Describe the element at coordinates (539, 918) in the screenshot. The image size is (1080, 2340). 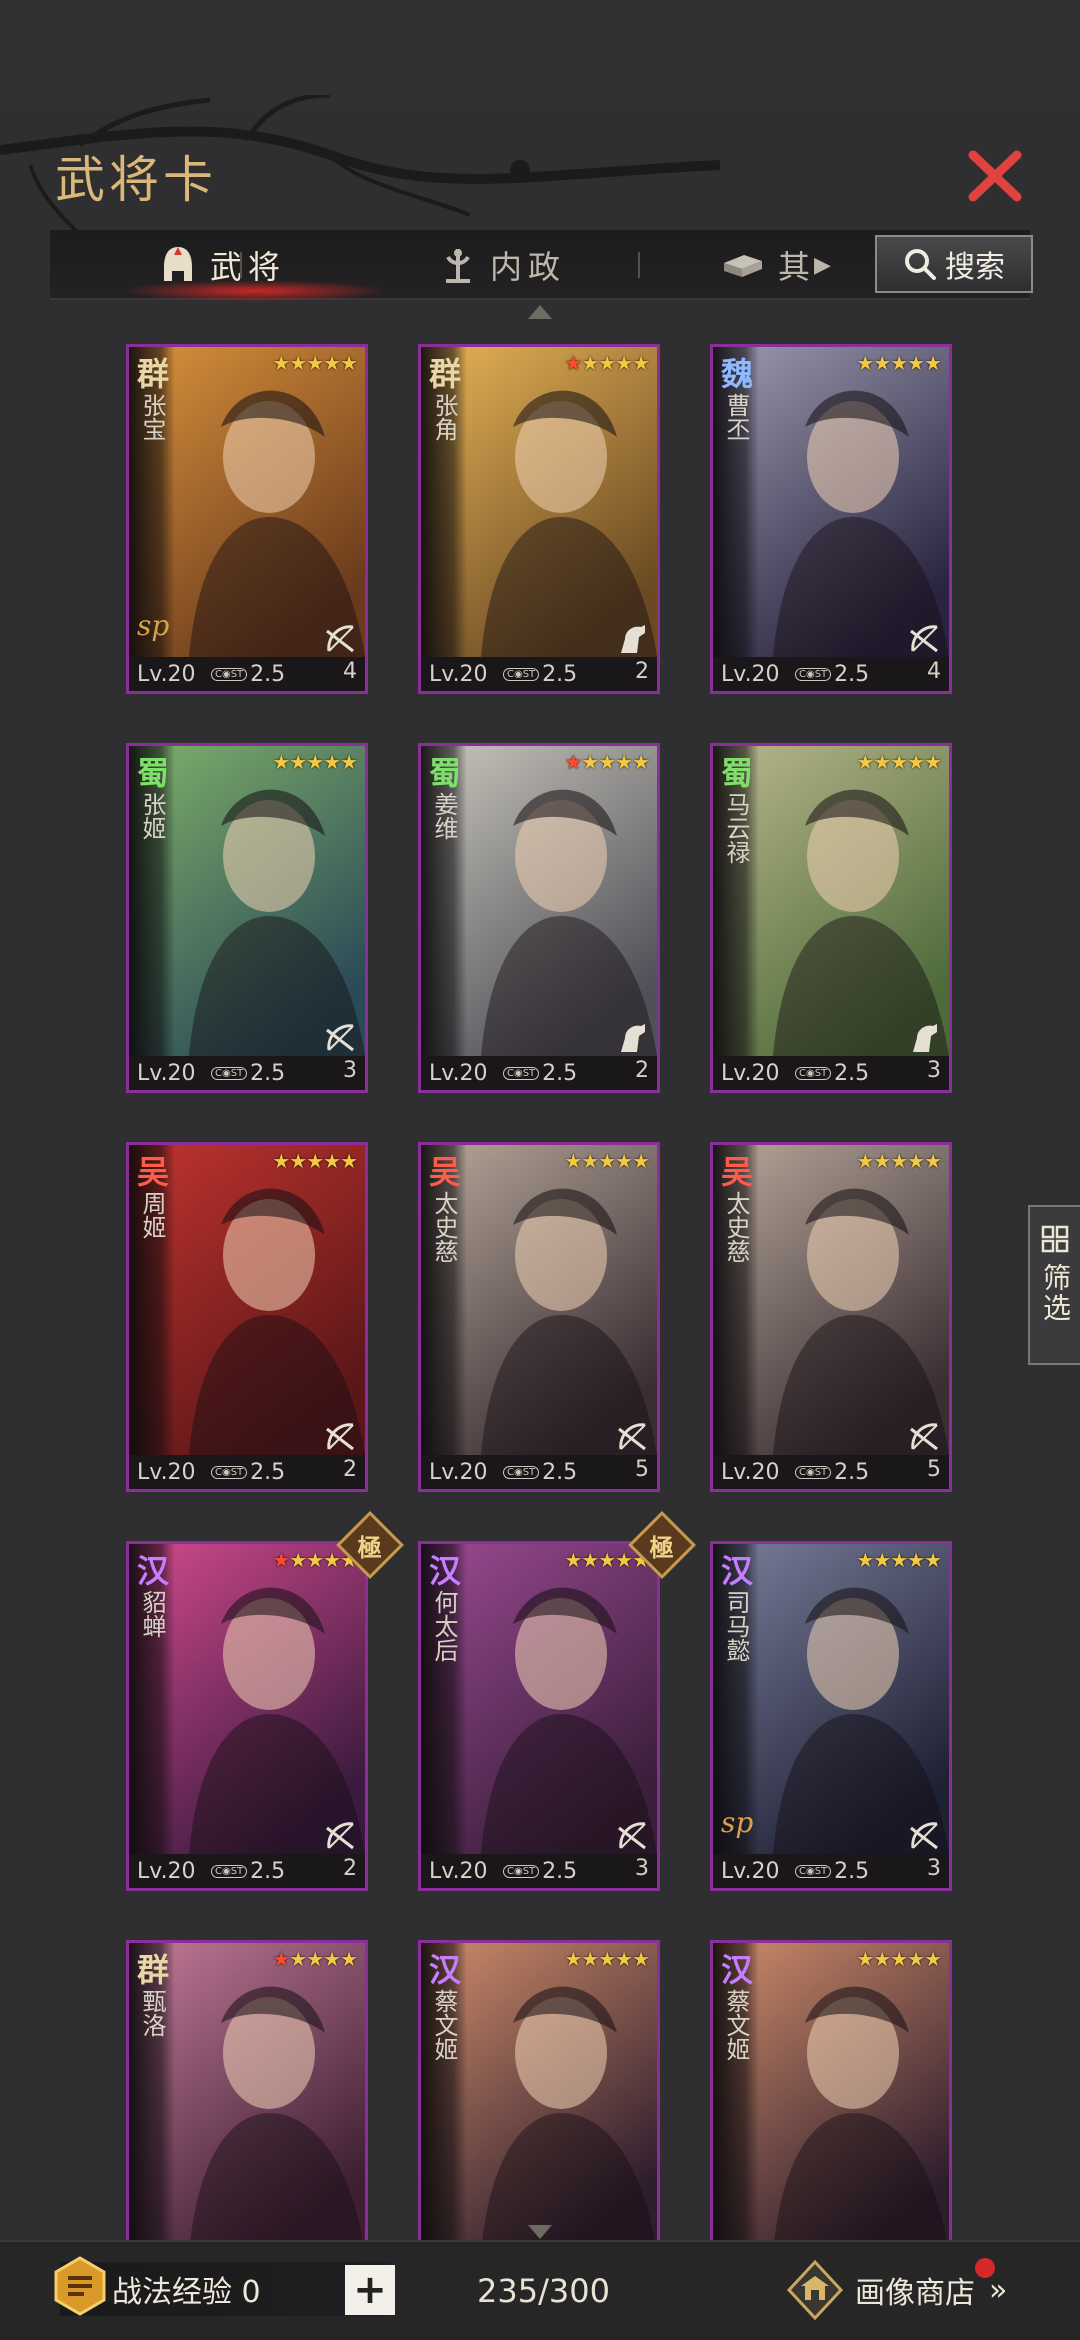
I see `general-card: 蜀姜维 ★★★★★ Lv.20 C◉ST 2.5 2` at that location.